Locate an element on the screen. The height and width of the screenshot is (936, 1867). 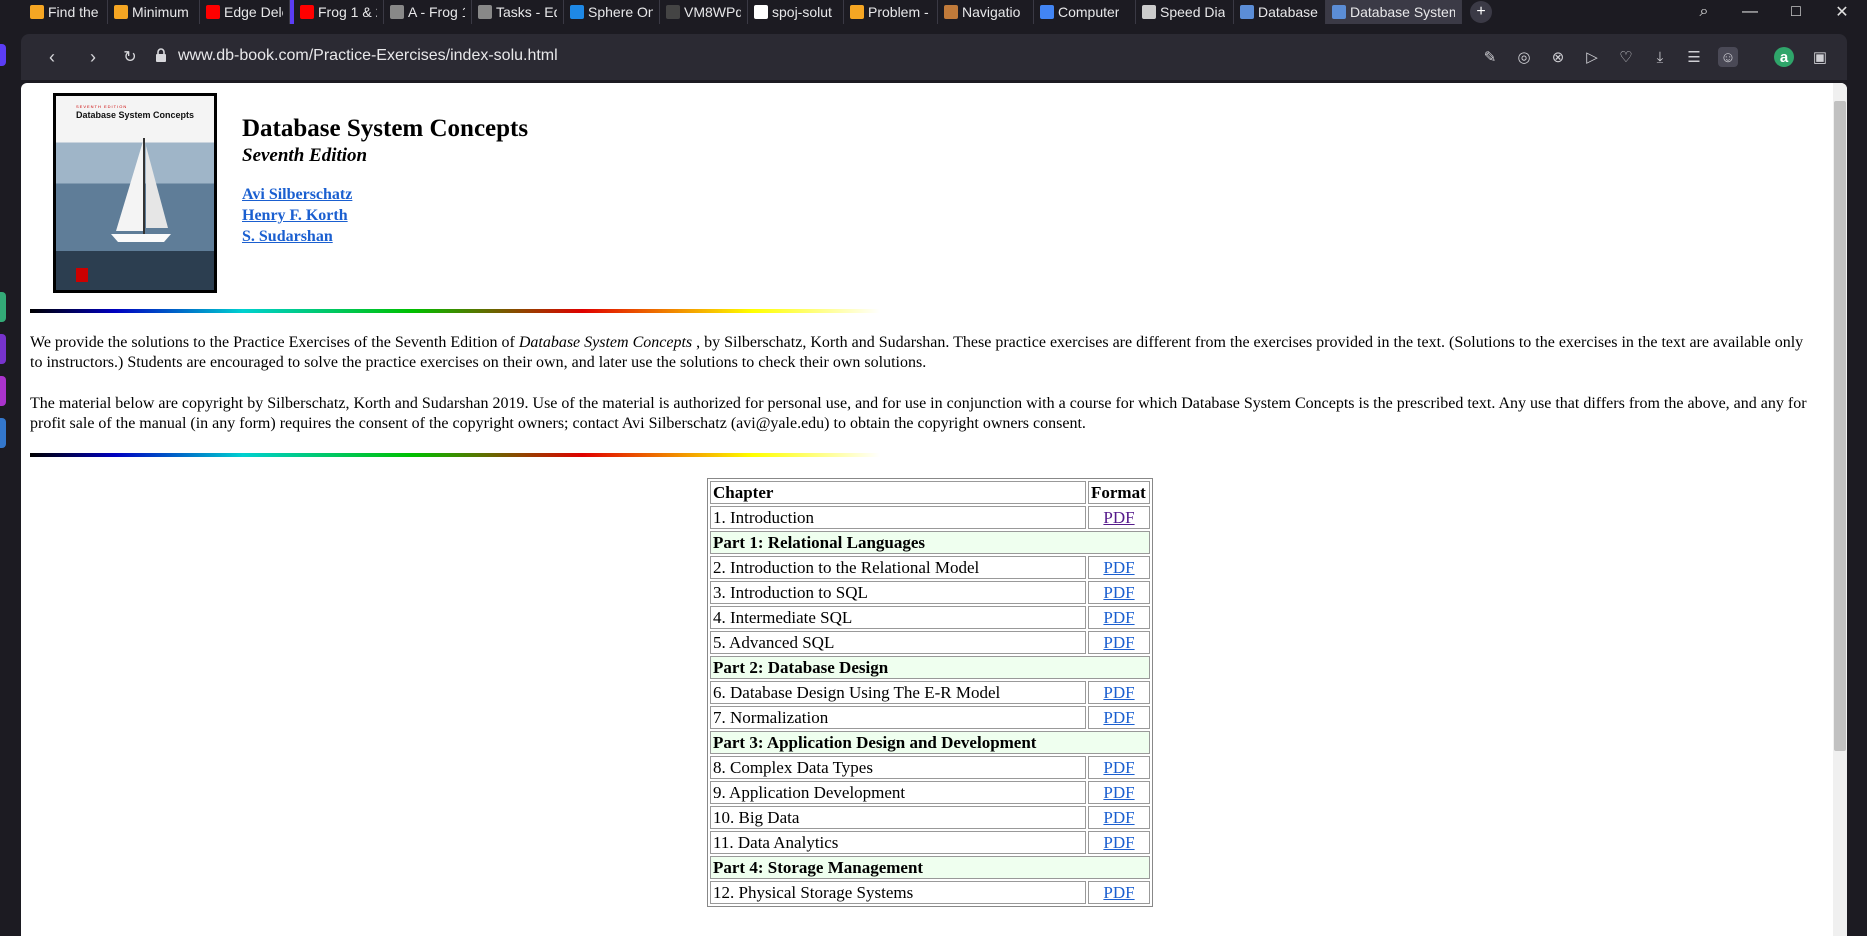
table-row: 9. Application Development PDF is located at coordinates (930, 792).